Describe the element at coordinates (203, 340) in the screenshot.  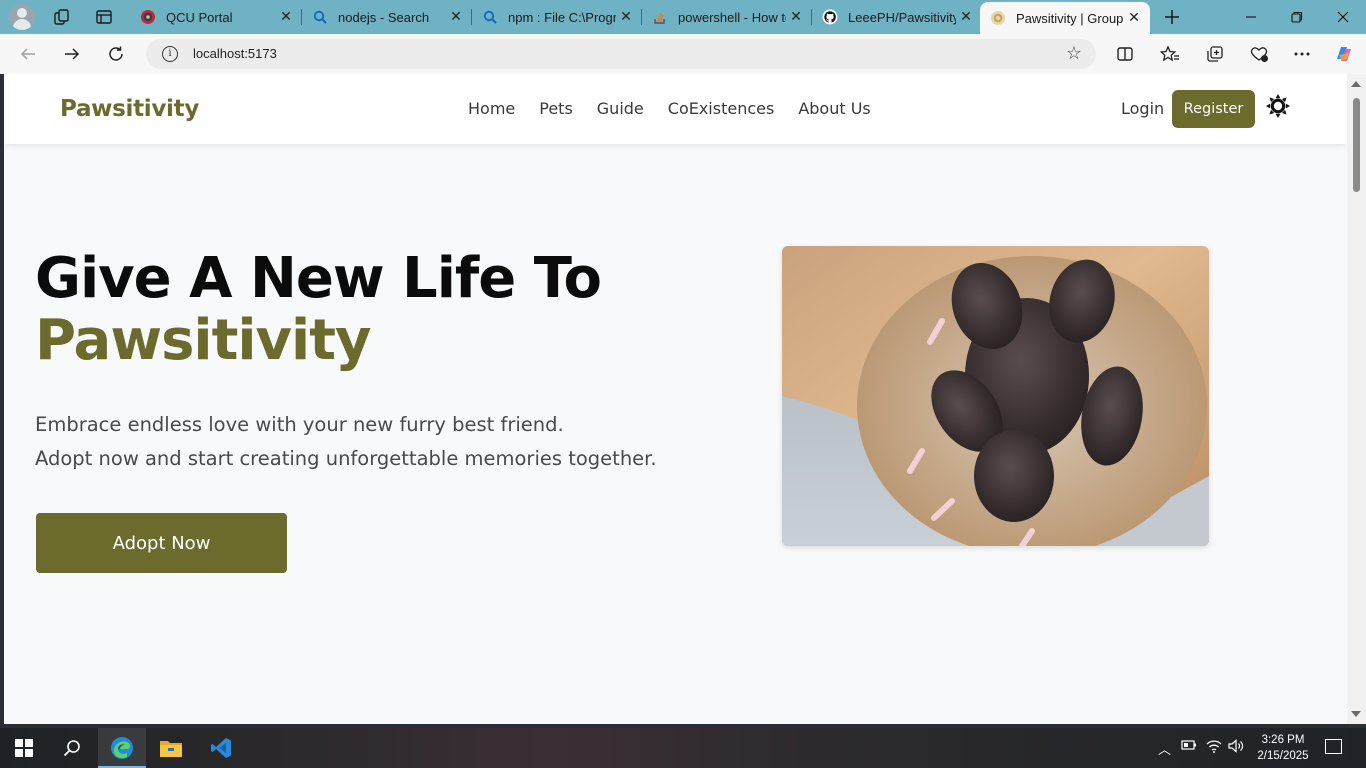
I see `hero-title-accent: Pawsitivity` at that location.